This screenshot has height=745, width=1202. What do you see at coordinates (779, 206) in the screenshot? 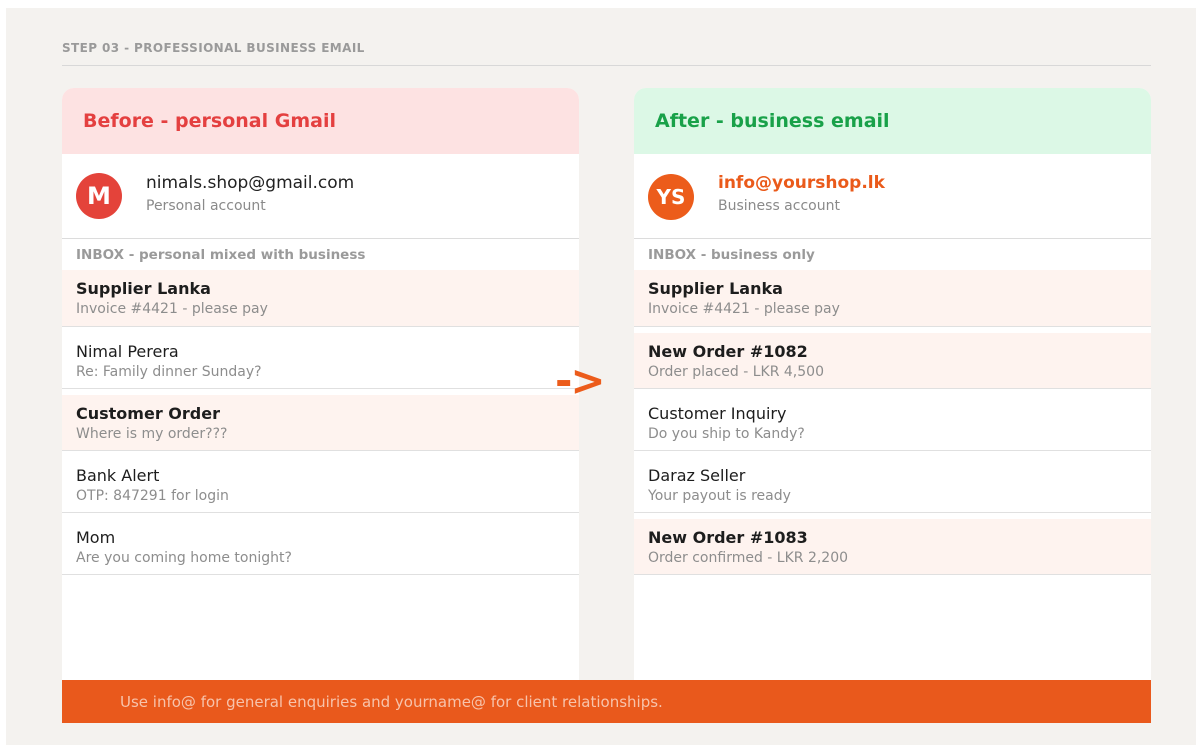
I see `account-type: Business account` at bounding box center [779, 206].